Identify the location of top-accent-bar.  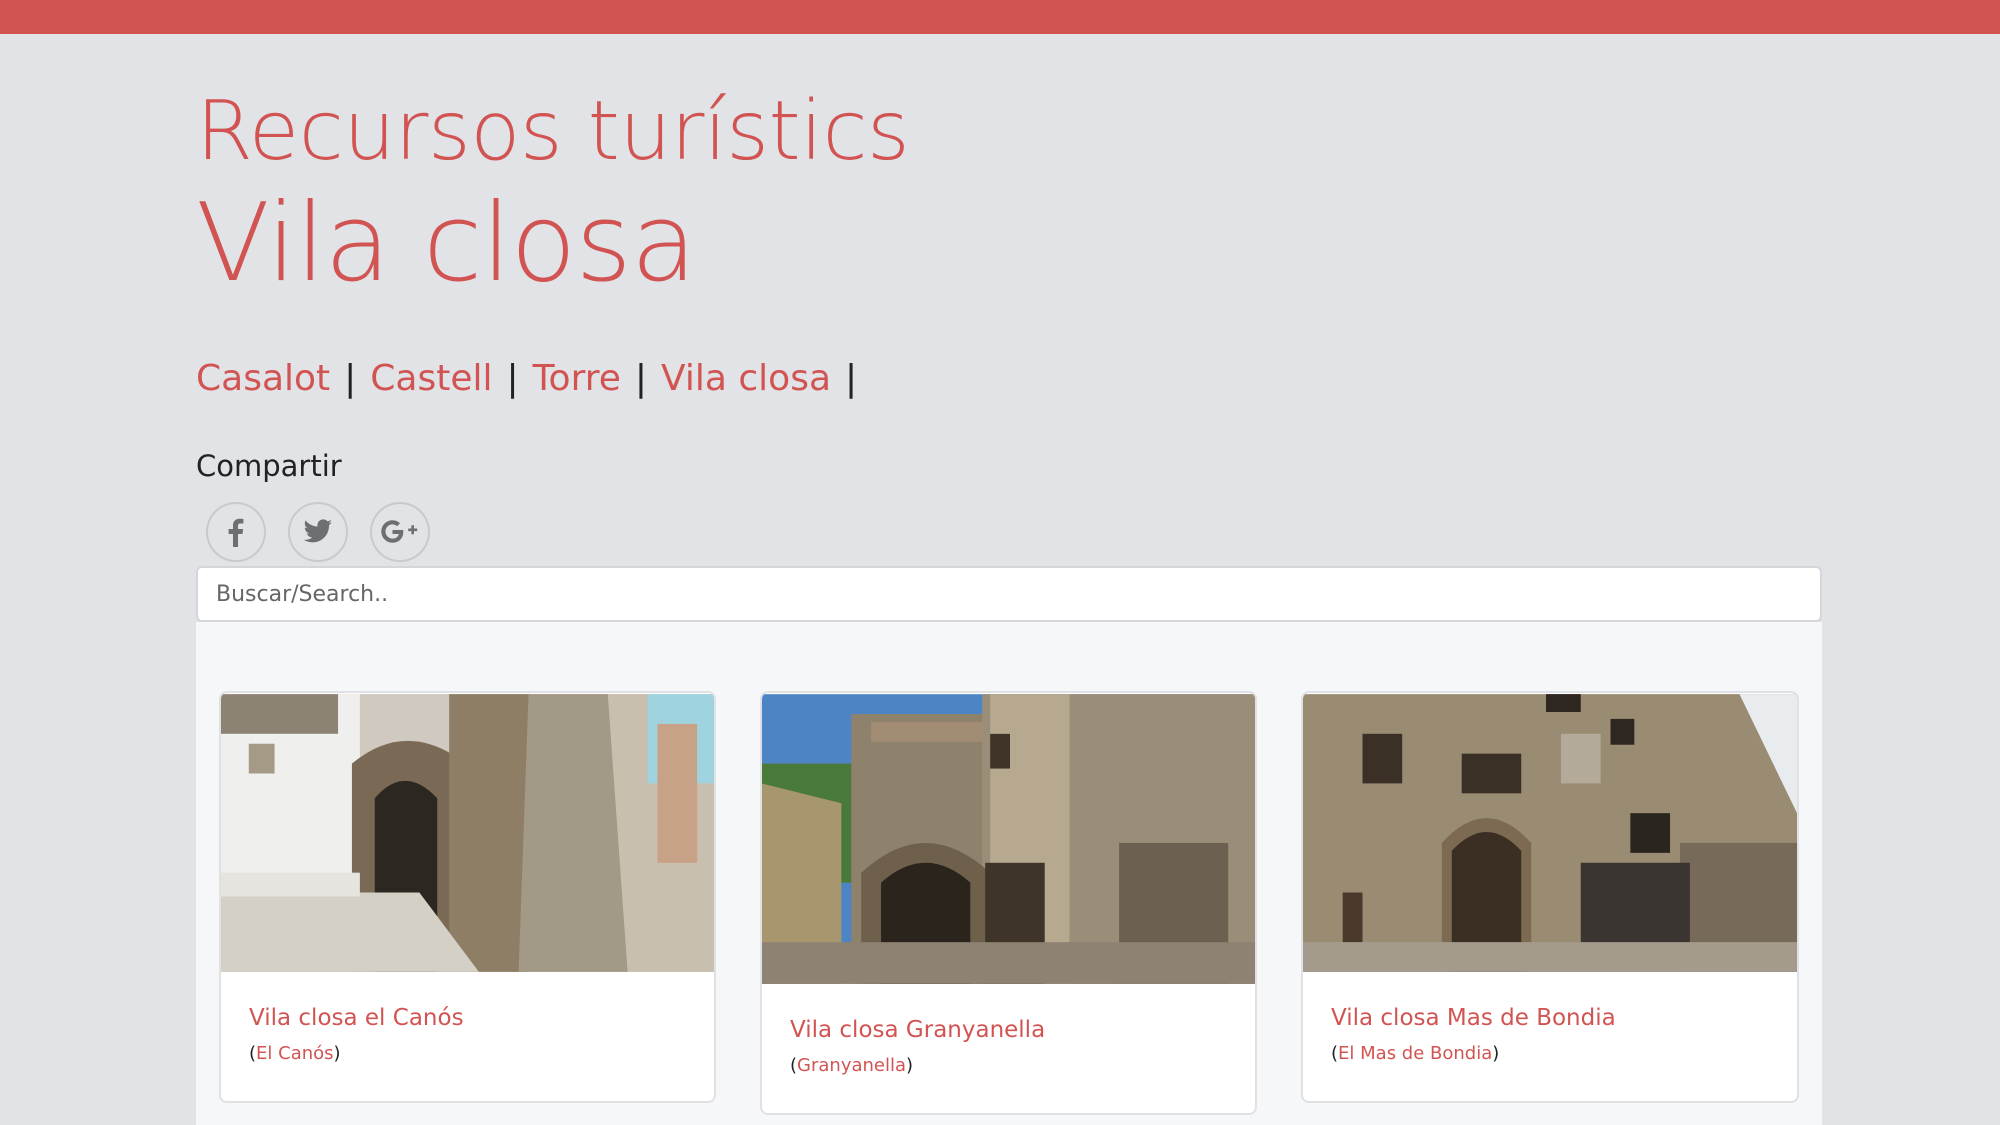
(1000, 17).